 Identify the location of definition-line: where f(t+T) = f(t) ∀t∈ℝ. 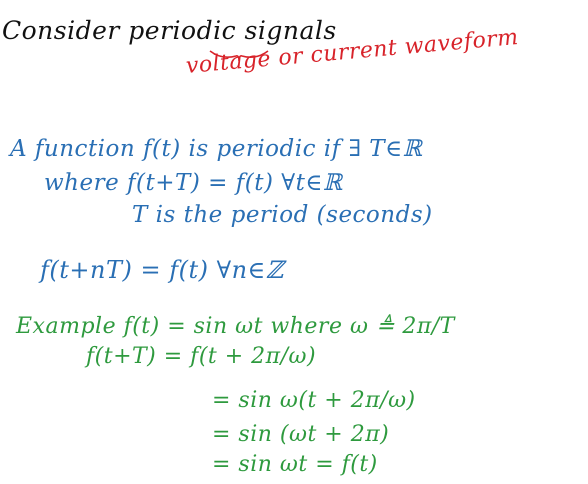
(193, 183).